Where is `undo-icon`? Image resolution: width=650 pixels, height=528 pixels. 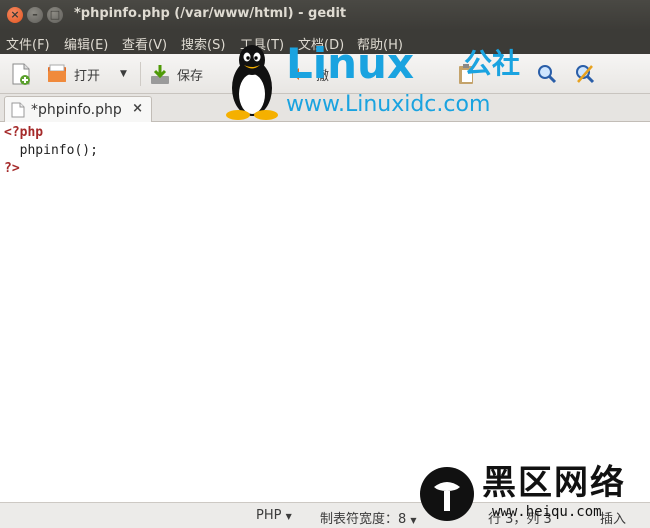 undo-icon is located at coordinates (299, 74).